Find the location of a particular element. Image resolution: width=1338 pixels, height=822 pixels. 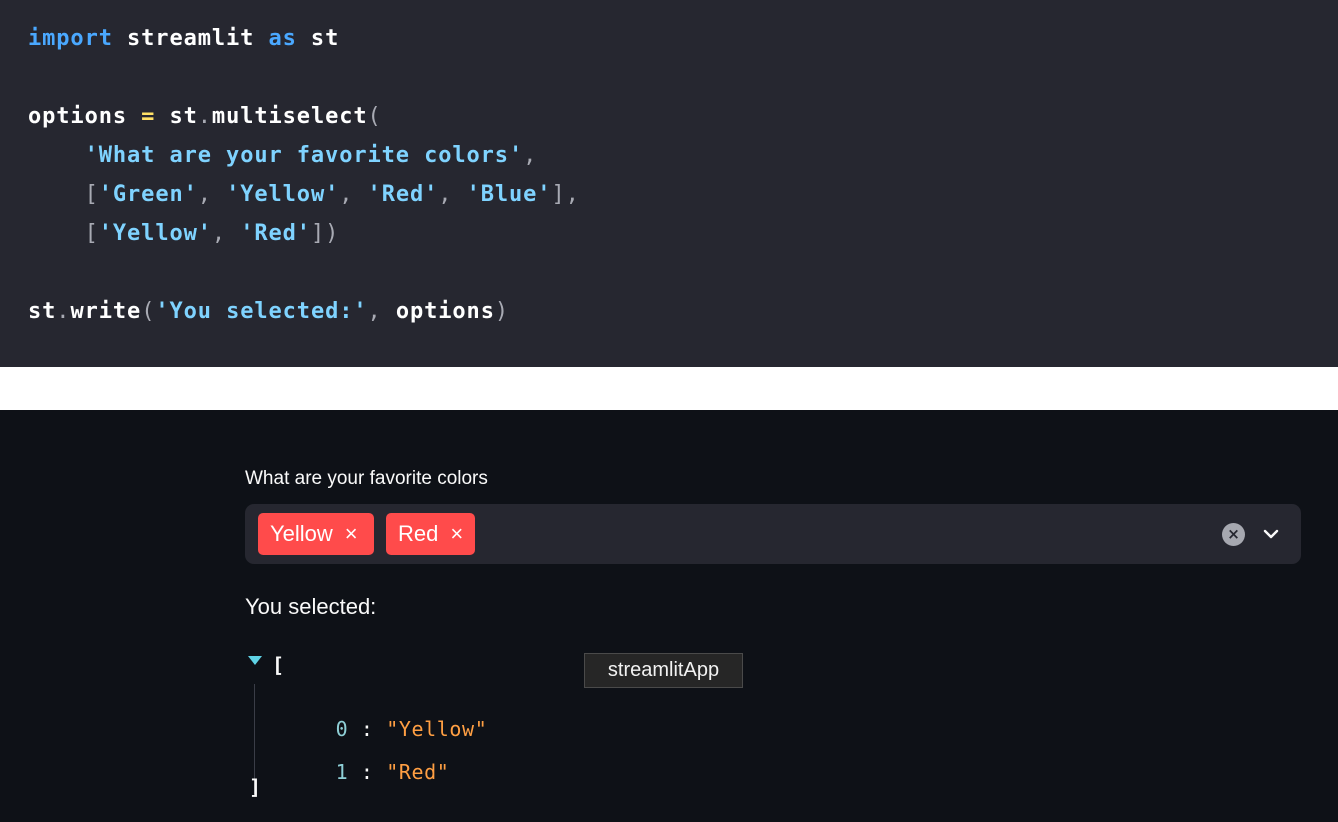

selected-tag-red: Red × is located at coordinates (430, 534).